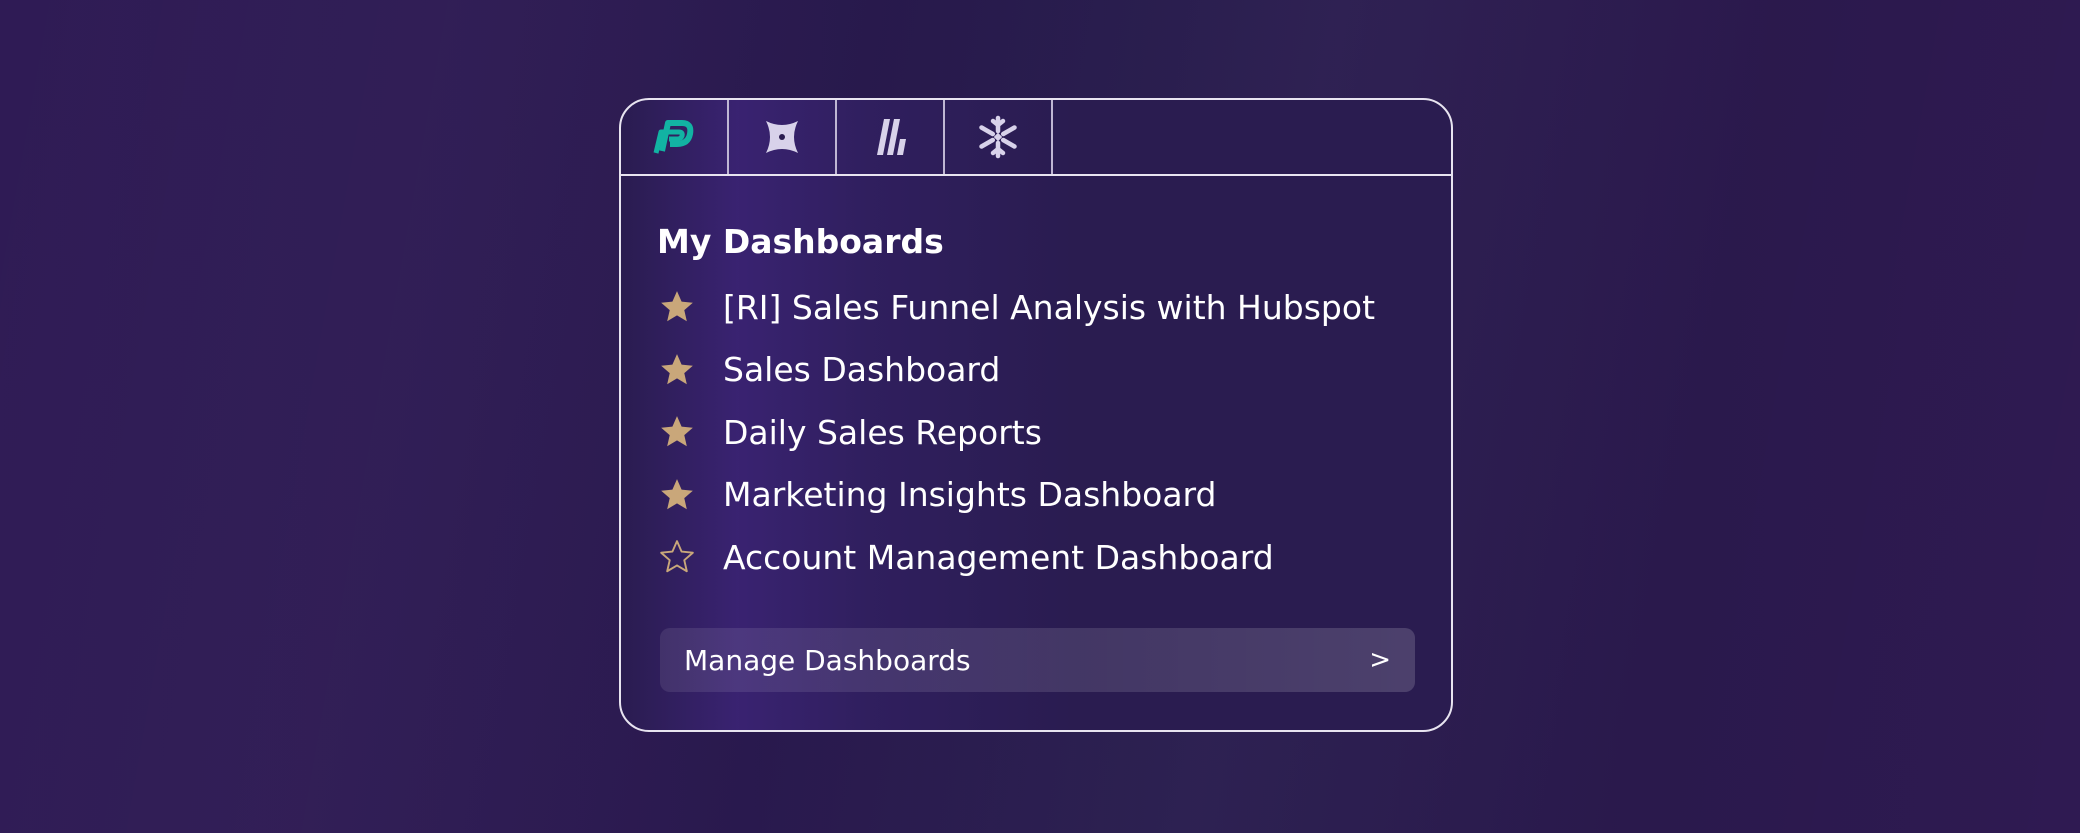 The image size is (2080, 833). I want to click on list-item: [RI] Sales Funnel Analysis with Hubspot, so click(1036, 307).